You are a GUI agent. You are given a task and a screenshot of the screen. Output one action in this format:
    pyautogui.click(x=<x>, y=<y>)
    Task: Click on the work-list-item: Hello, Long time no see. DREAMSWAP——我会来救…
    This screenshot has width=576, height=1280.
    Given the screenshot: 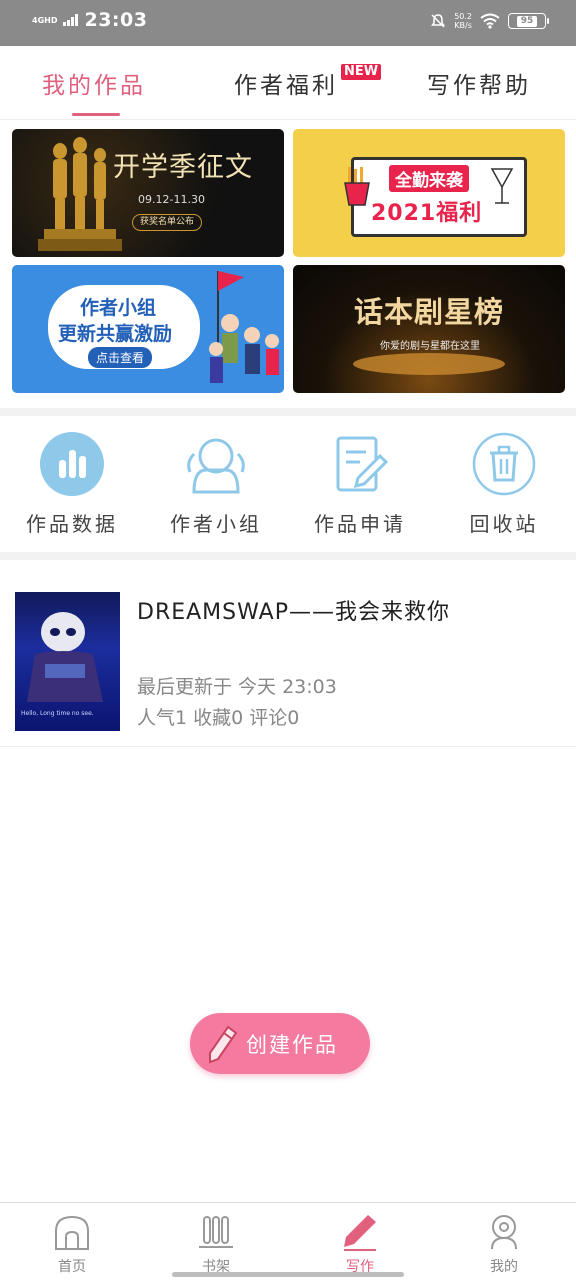 What is the action you would take?
    pyautogui.click(x=288, y=653)
    